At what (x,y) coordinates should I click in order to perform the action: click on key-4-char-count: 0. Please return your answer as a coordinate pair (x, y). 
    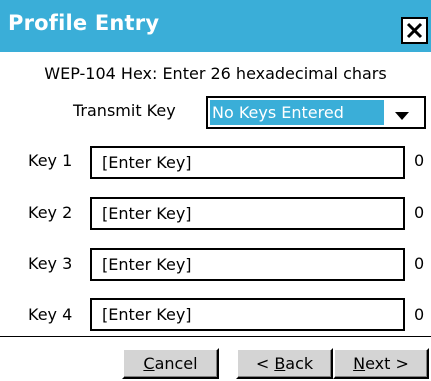
    Looking at the image, I should click on (419, 314).